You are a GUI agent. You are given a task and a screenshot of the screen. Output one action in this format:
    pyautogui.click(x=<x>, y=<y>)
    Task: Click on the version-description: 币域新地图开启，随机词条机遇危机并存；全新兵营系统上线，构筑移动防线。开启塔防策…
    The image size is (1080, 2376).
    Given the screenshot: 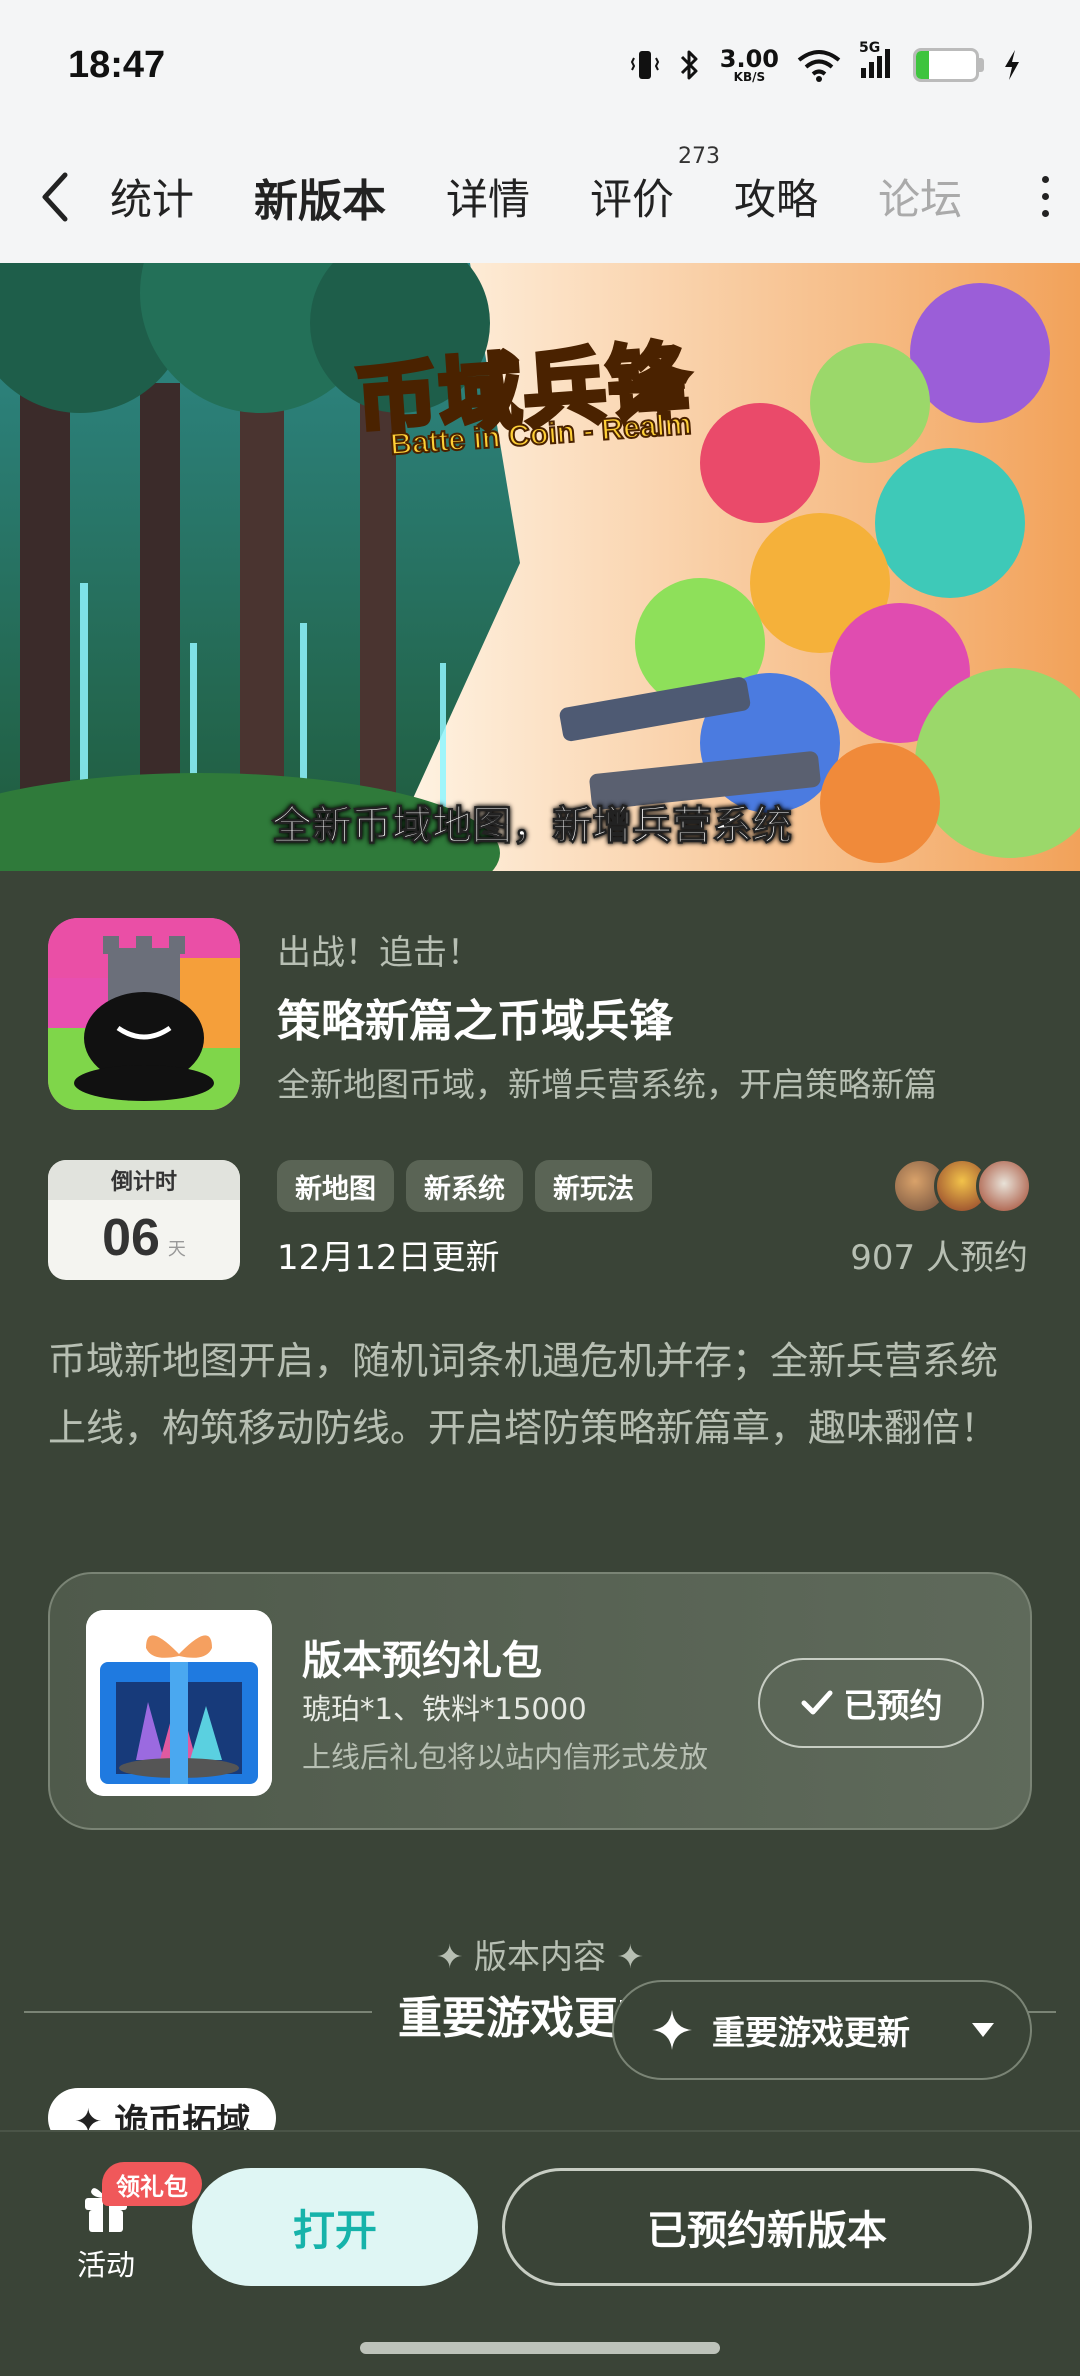 What is the action you would take?
    pyautogui.click(x=523, y=1394)
    